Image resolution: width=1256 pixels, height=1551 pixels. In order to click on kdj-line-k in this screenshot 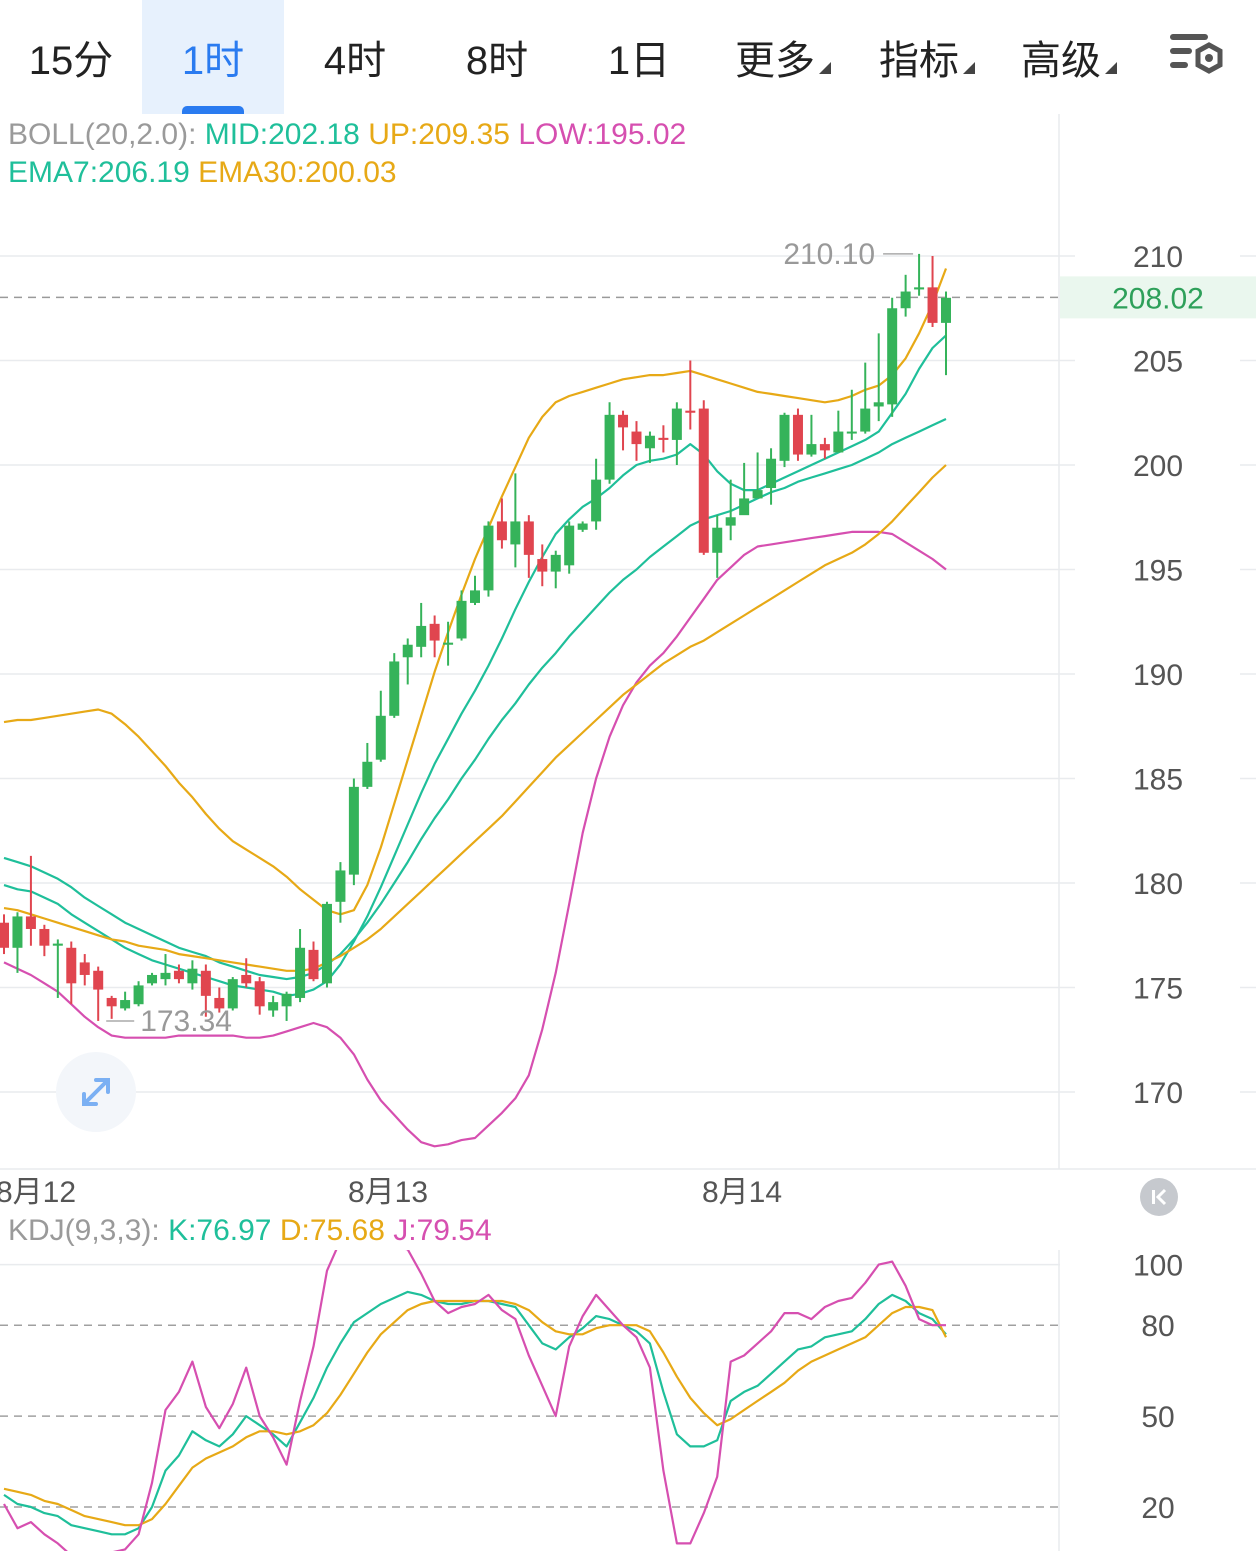, I will do `click(475, 1413)`.